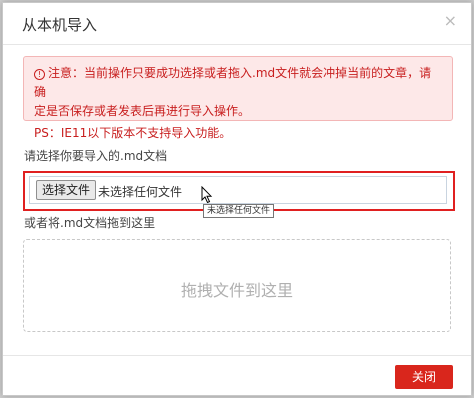  I want to click on alert-line-1: ! 注意：当前操作只要成功选择或者拖入.md文件就会冲掉当前的文章，请确, so click(238, 83).